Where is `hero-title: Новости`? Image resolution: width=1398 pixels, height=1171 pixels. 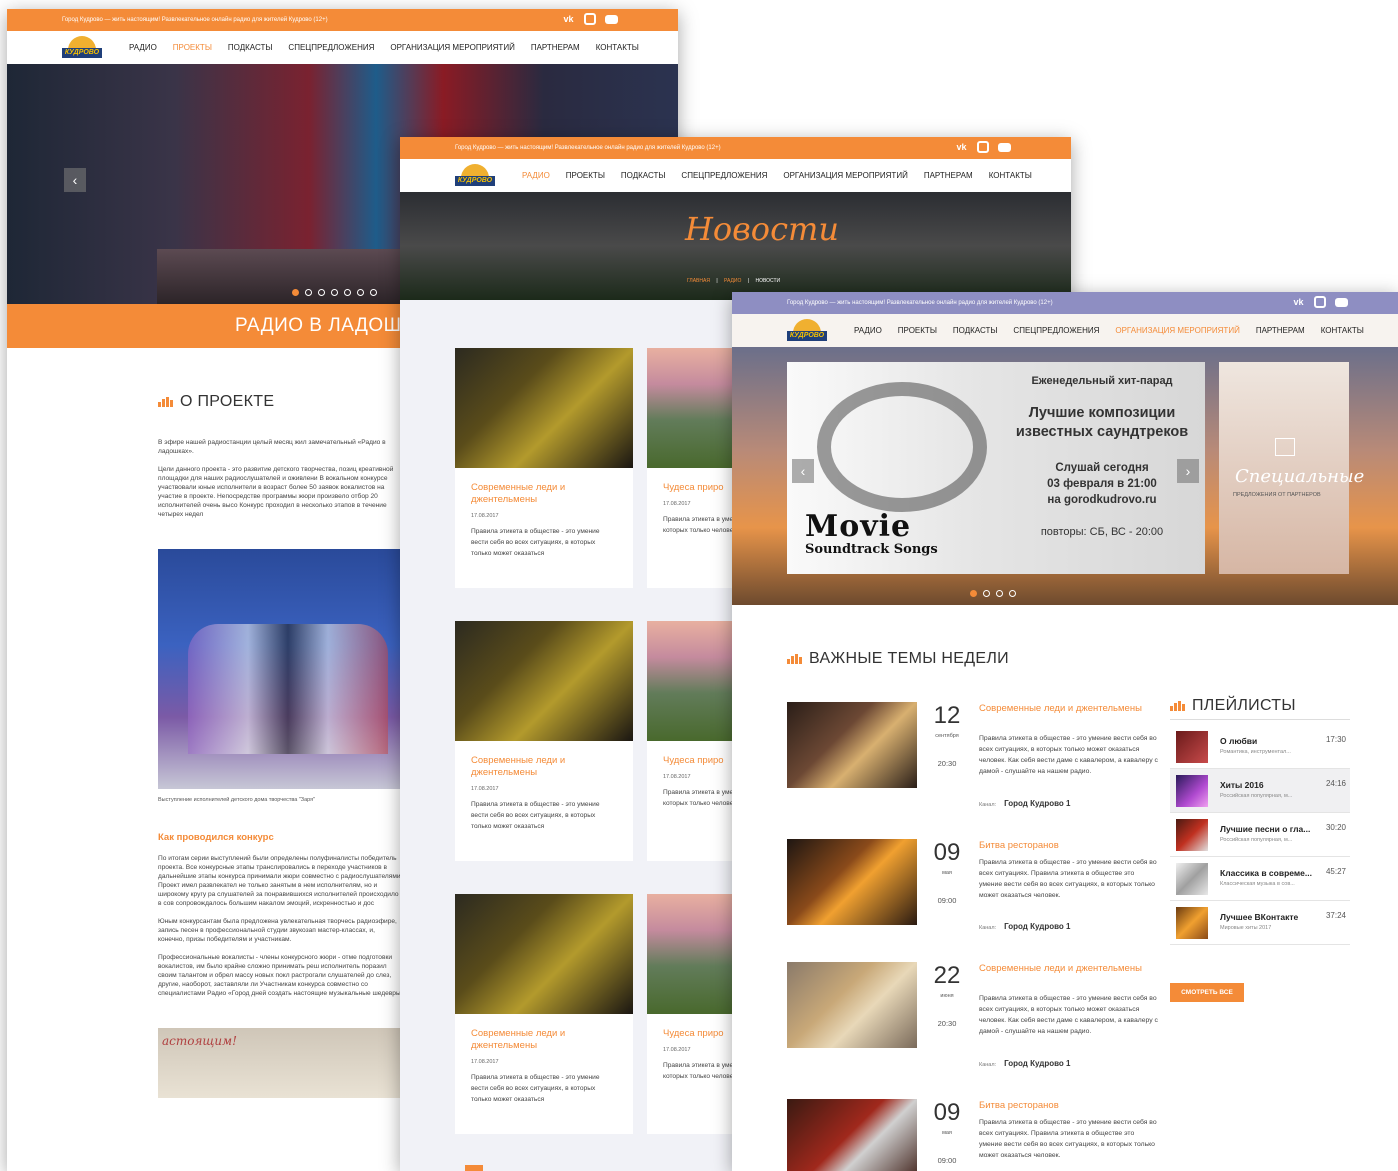
hero-title: Новости is located at coordinates (762, 229).